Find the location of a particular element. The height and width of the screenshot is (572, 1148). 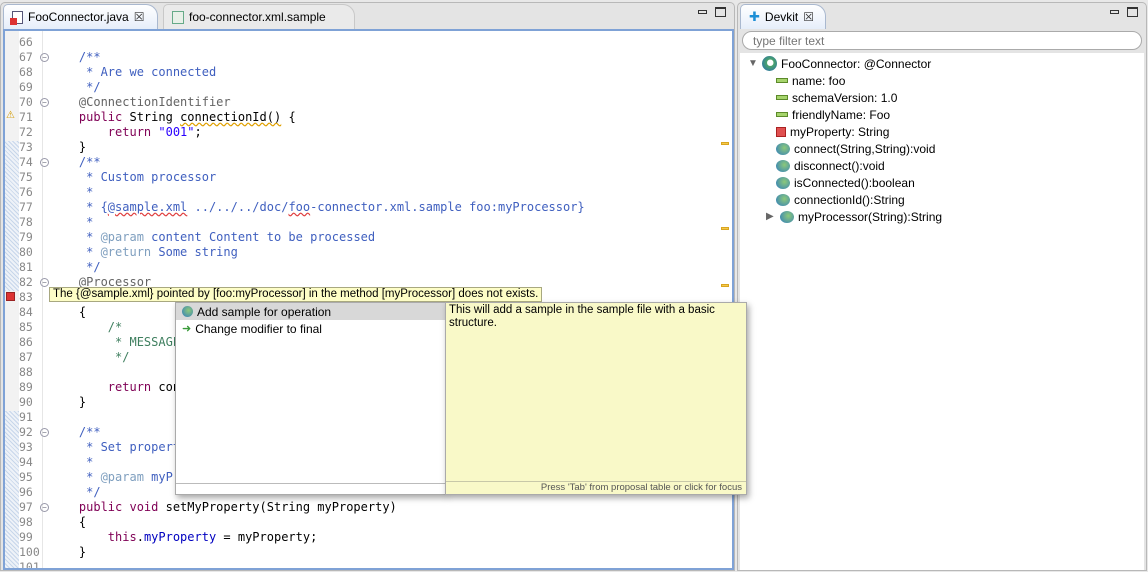

code-line: /* is located at coordinates (86, 327).